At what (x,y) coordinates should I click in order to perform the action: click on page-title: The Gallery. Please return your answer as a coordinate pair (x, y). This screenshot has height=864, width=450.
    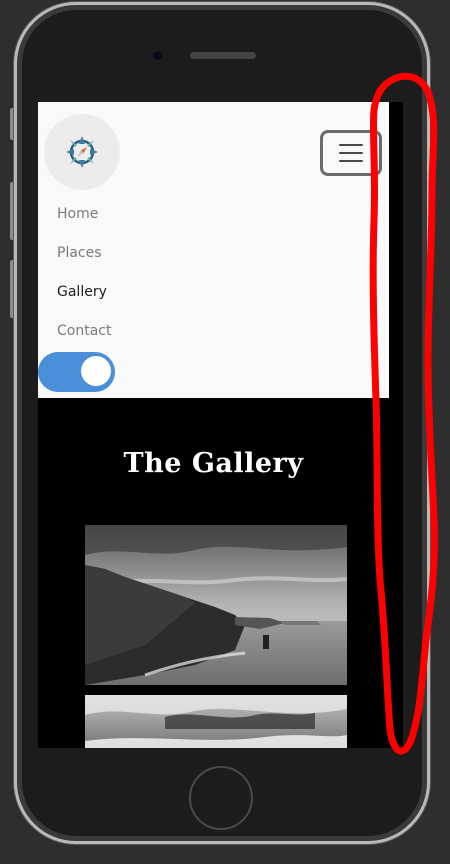
    Looking at the image, I should click on (213, 463).